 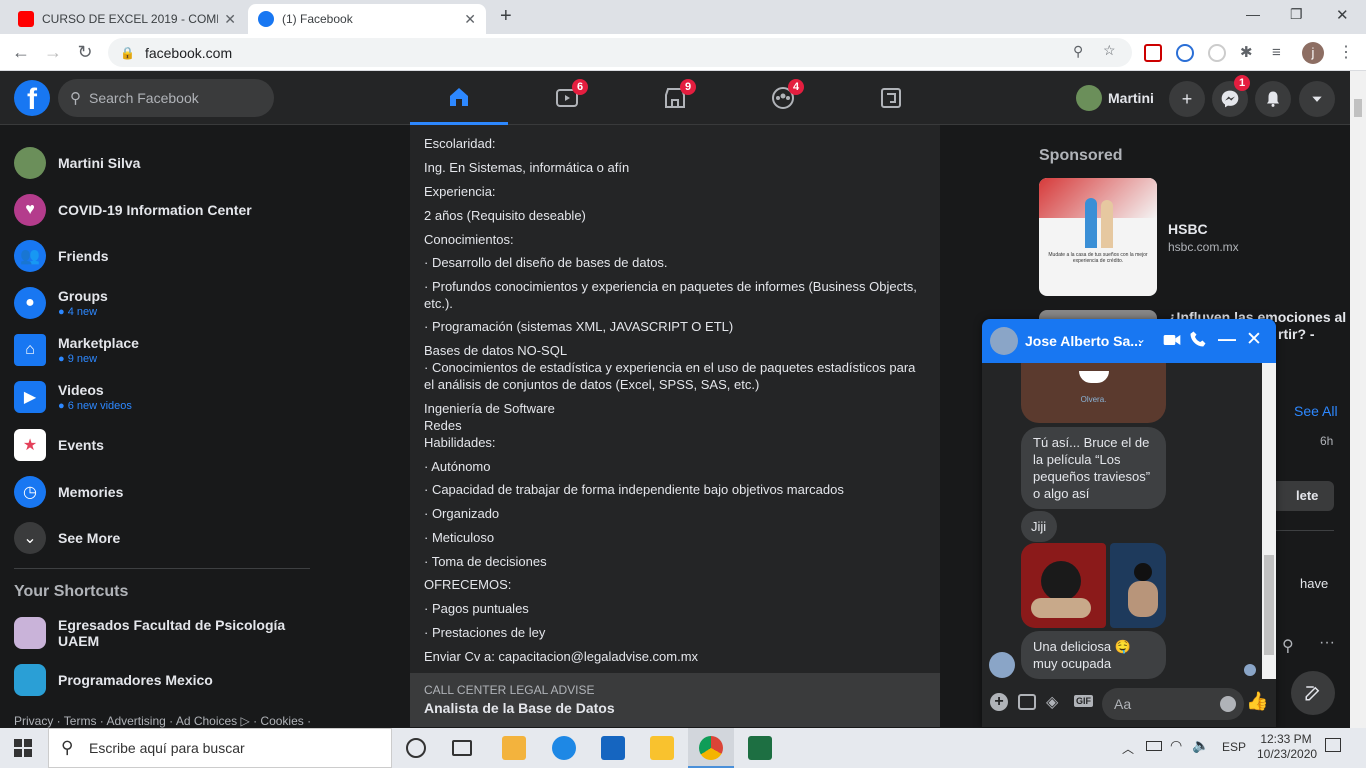 What do you see at coordinates (1249, 53) in the screenshot?
I see `puzzle-extensions-icon: ✱` at bounding box center [1249, 53].